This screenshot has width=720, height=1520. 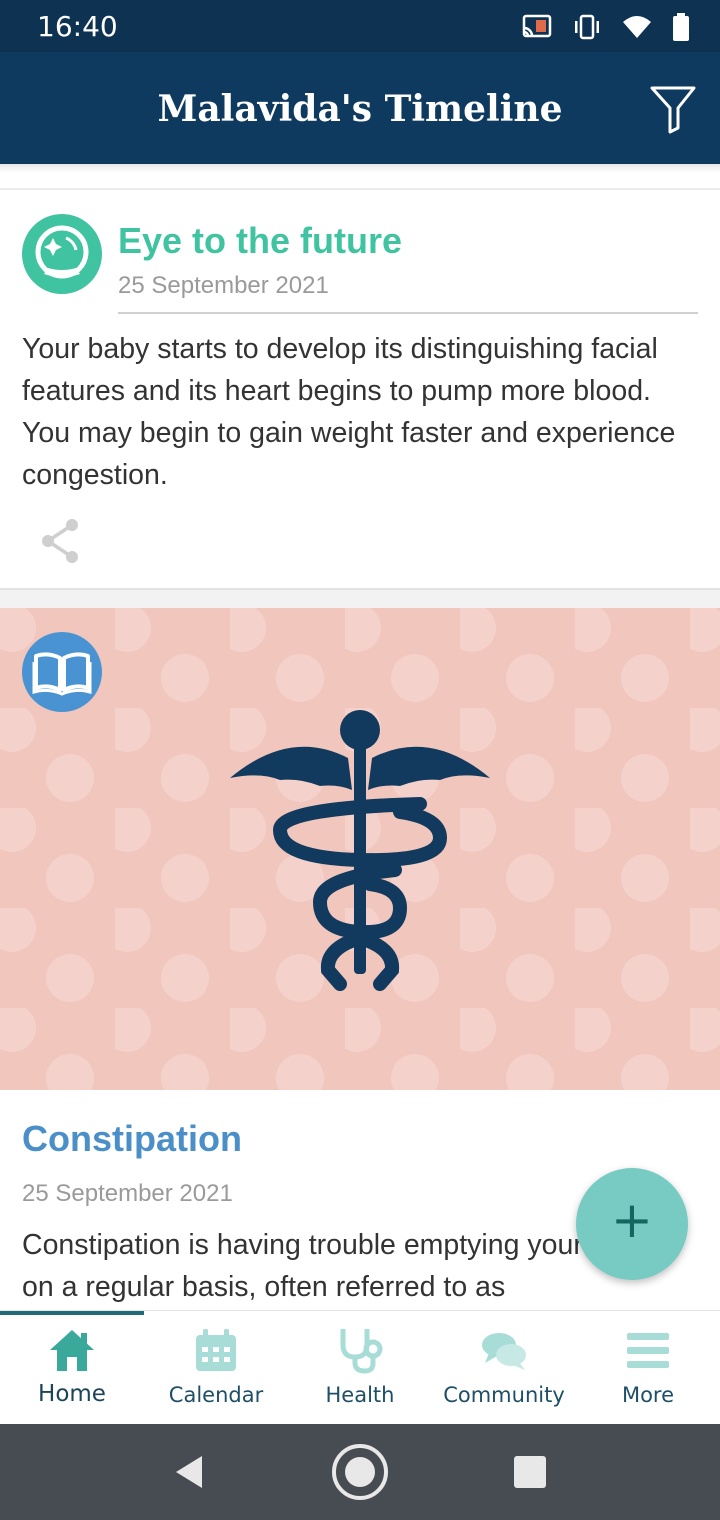 I want to click on vibrate-icon, so click(x=587, y=27).